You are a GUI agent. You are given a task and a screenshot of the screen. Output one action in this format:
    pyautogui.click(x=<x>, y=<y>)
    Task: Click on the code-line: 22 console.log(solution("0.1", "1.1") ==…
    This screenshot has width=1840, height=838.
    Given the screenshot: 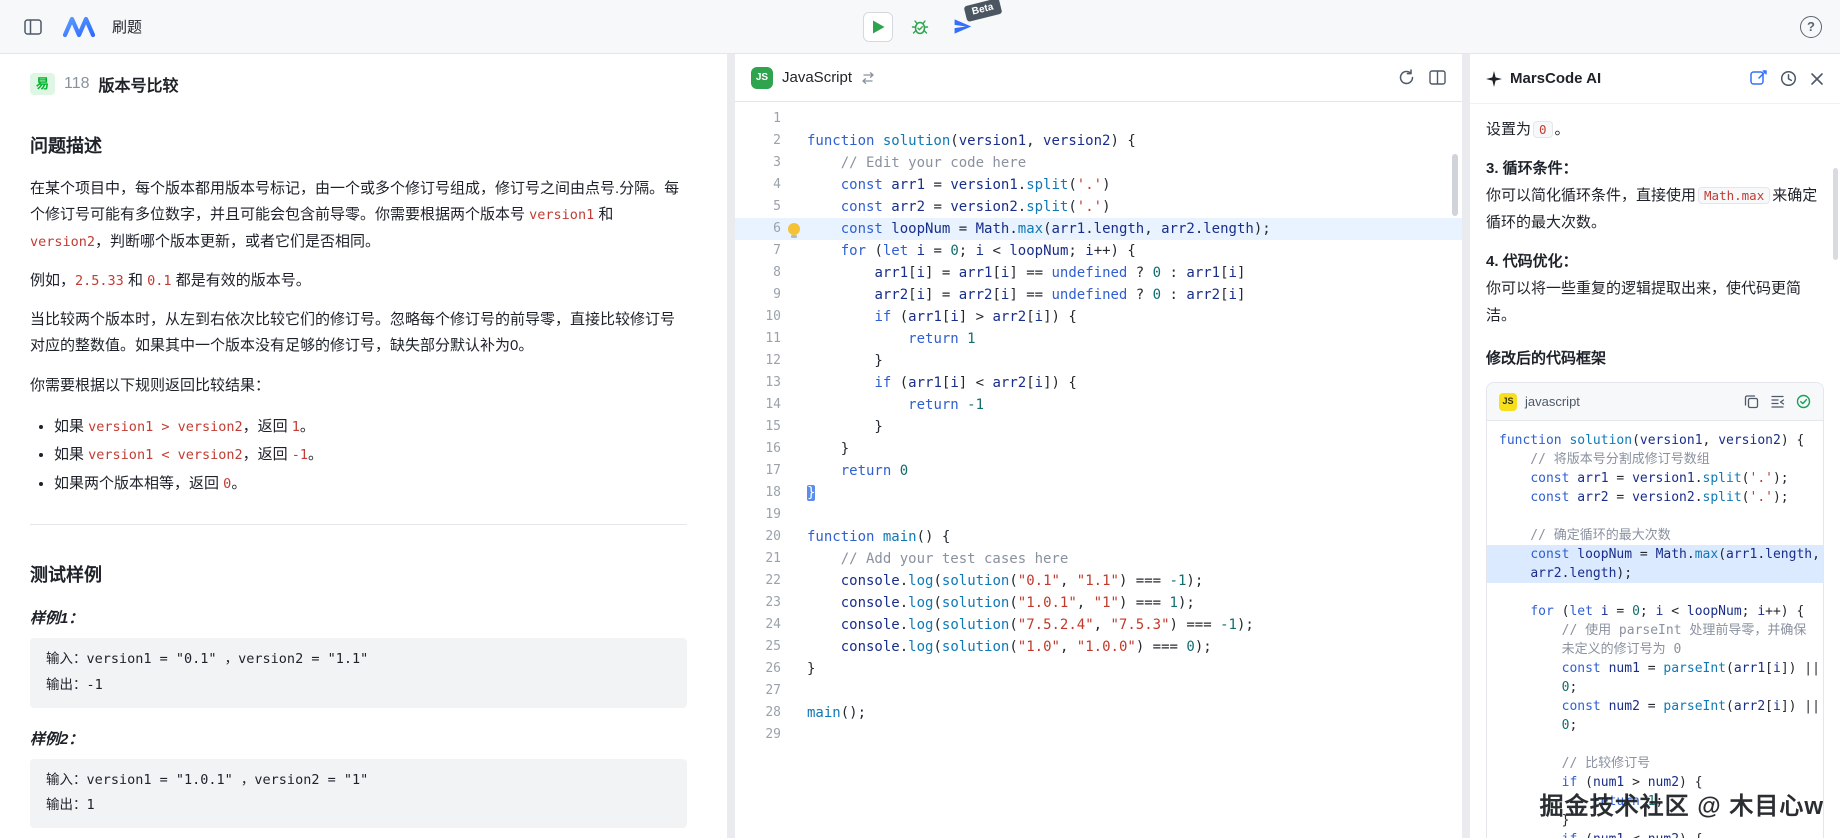 What is the action you would take?
    pyautogui.click(x=1098, y=581)
    